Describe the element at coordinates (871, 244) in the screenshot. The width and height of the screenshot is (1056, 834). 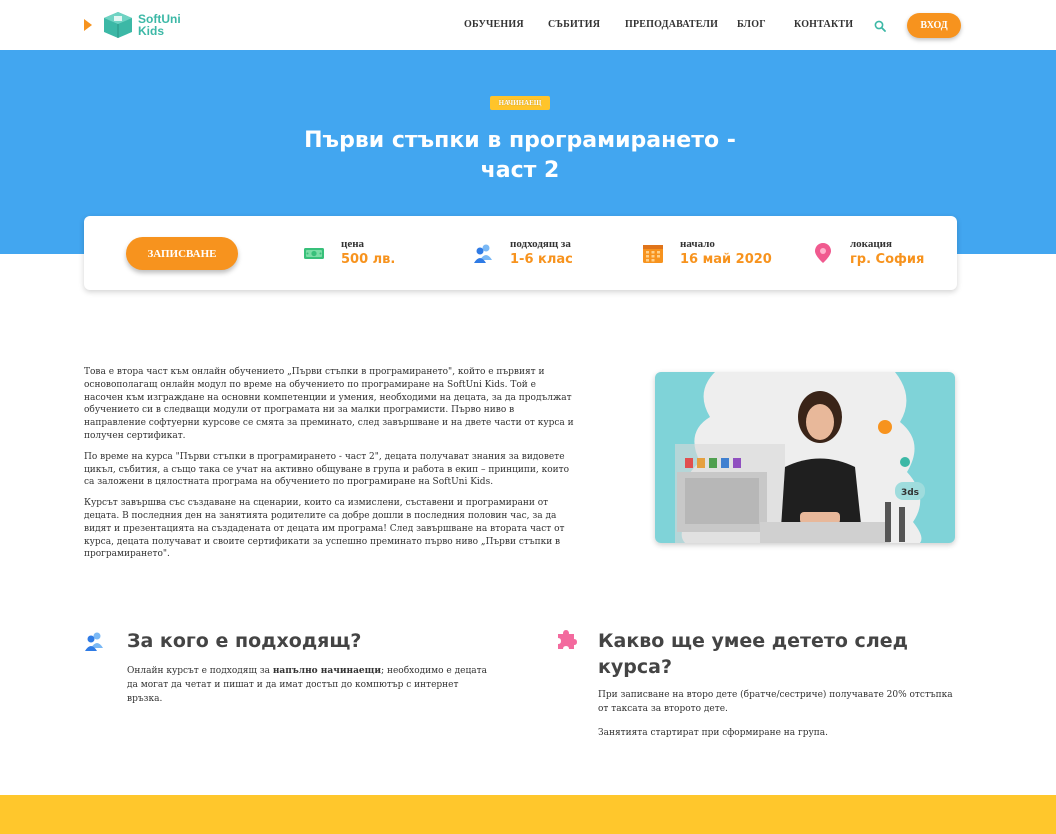
I see `location-label: локация` at that location.